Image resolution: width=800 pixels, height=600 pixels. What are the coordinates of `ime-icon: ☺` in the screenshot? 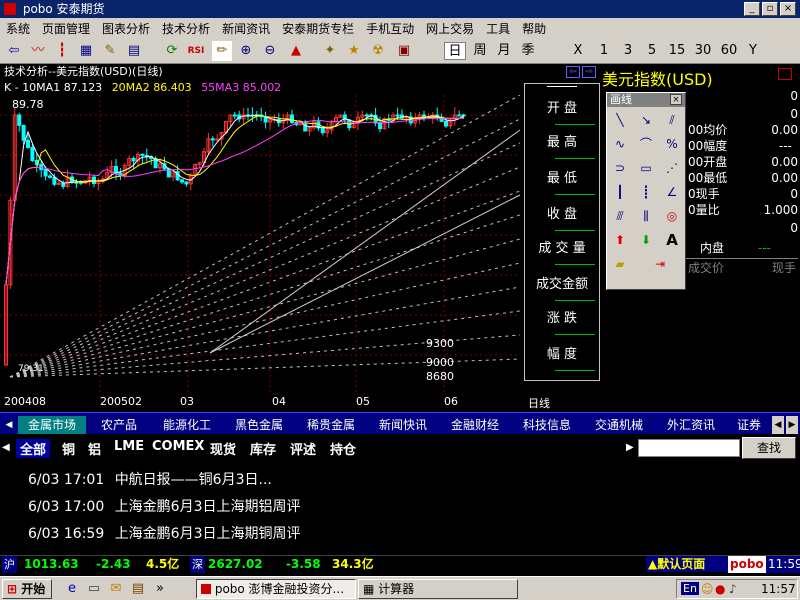 It's located at (707, 589).